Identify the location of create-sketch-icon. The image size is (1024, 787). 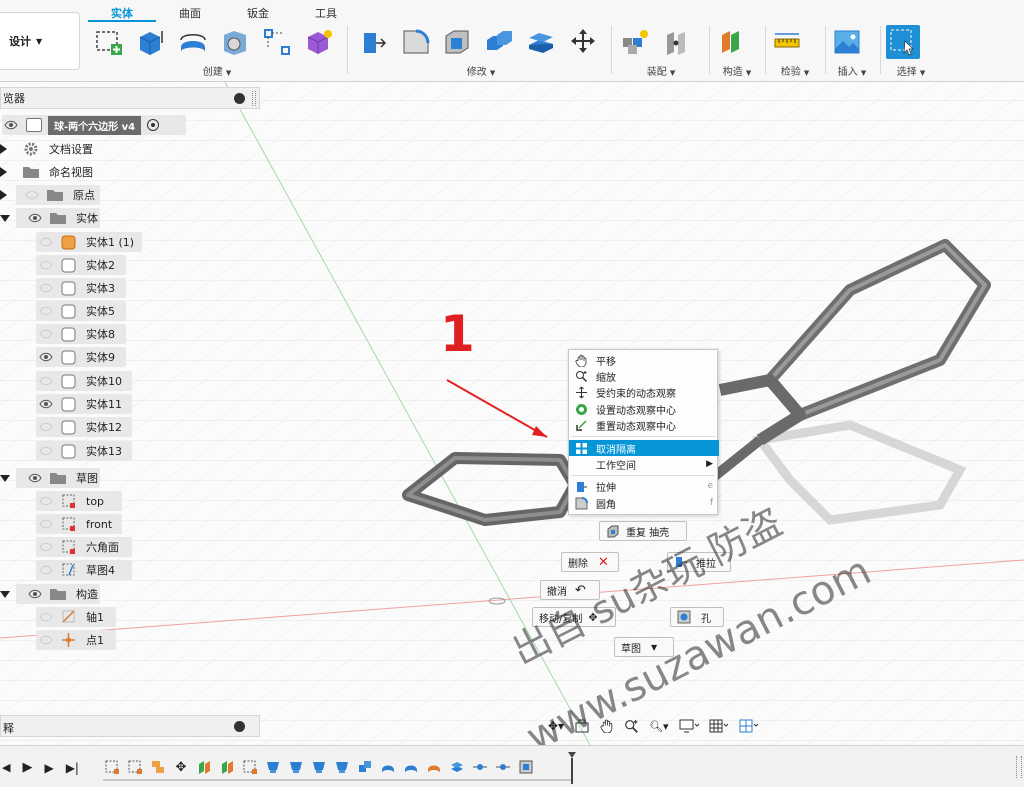
(109, 42).